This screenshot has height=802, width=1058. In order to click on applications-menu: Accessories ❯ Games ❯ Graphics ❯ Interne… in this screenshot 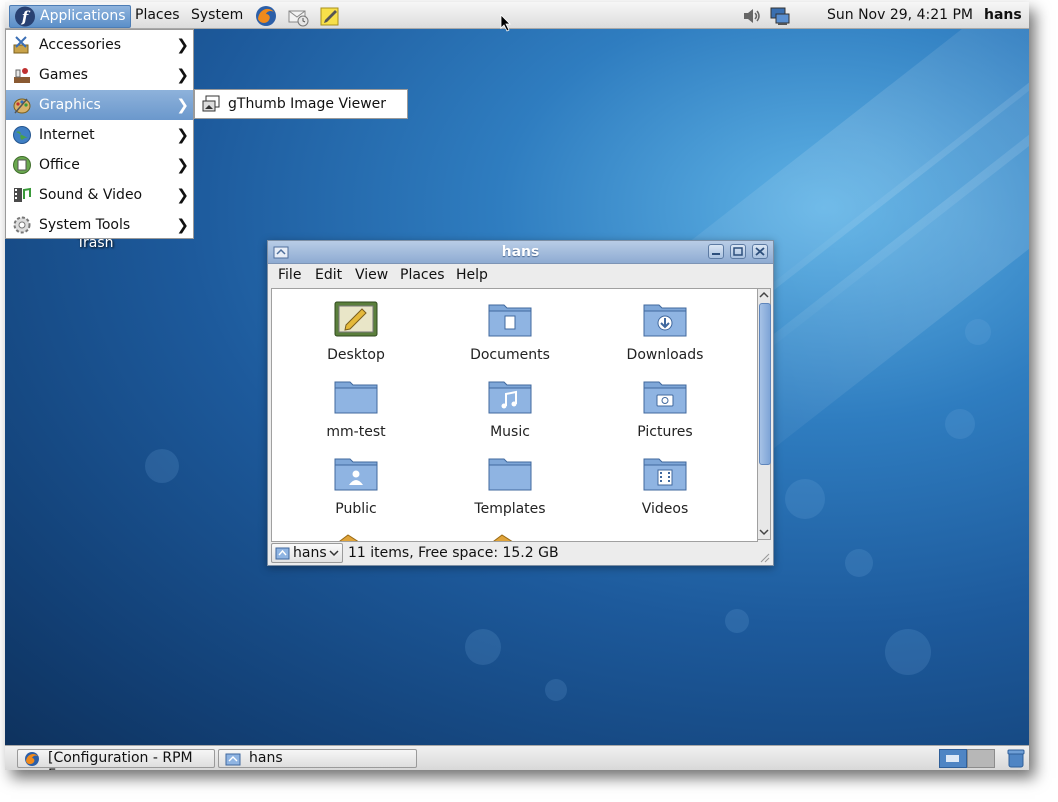, I will do `click(99, 134)`.